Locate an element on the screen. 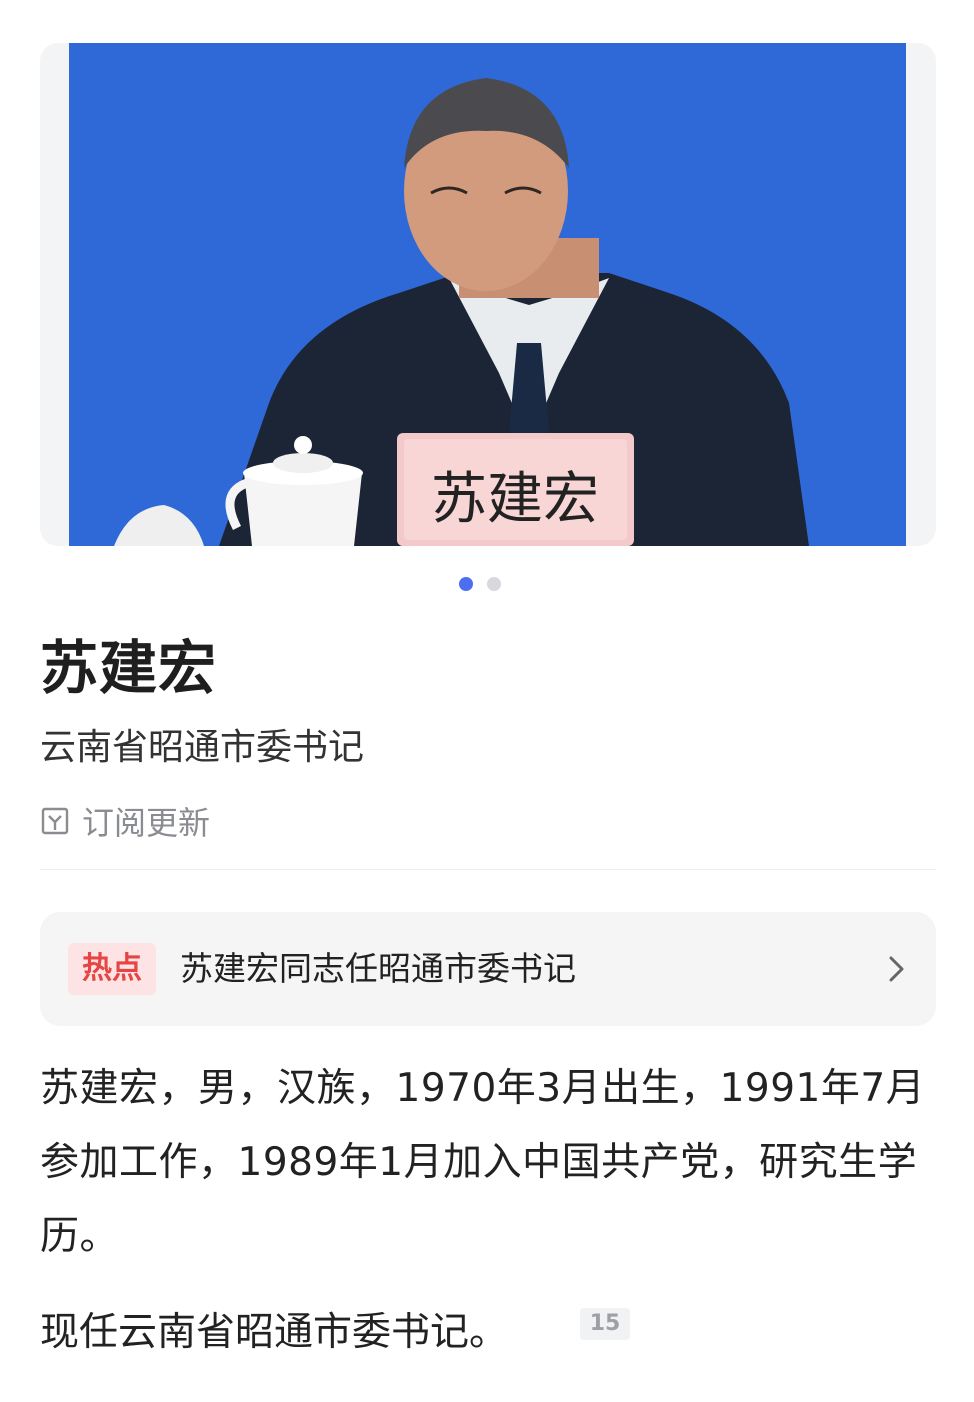 The image size is (974, 1402). current-post: 现任云南省昭通市委书记。 is located at coordinates (274, 1332).